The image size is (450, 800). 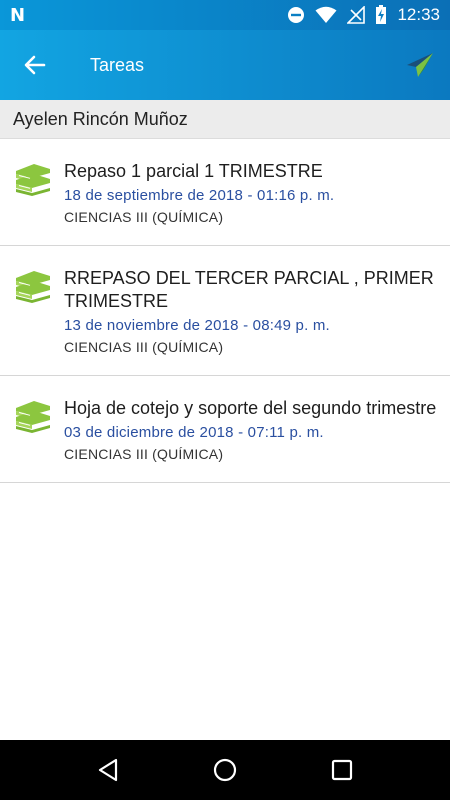 I want to click on nav-back-button, so click(x=108, y=770).